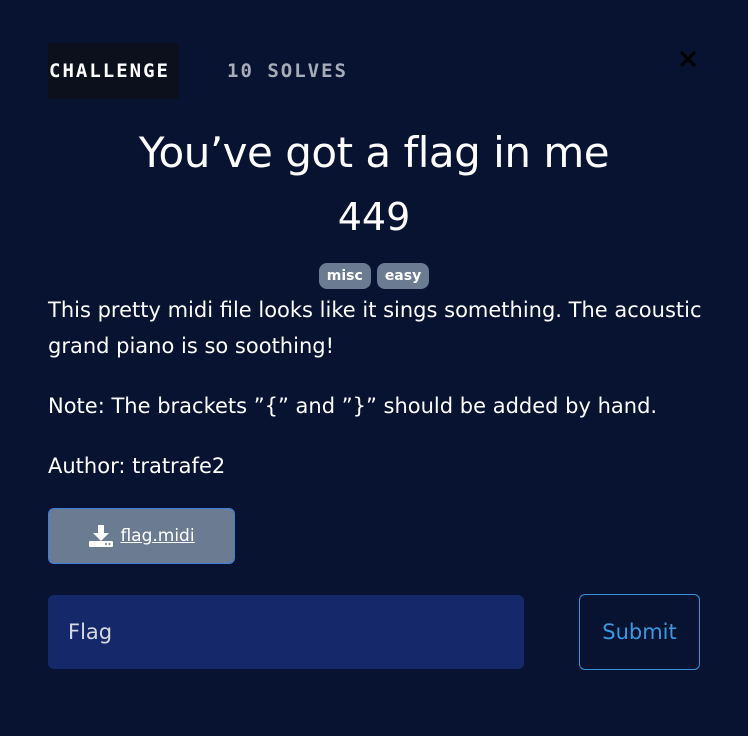 The width and height of the screenshot is (748, 736). What do you see at coordinates (344, 276) in the screenshot?
I see `tag-misc: misc` at bounding box center [344, 276].